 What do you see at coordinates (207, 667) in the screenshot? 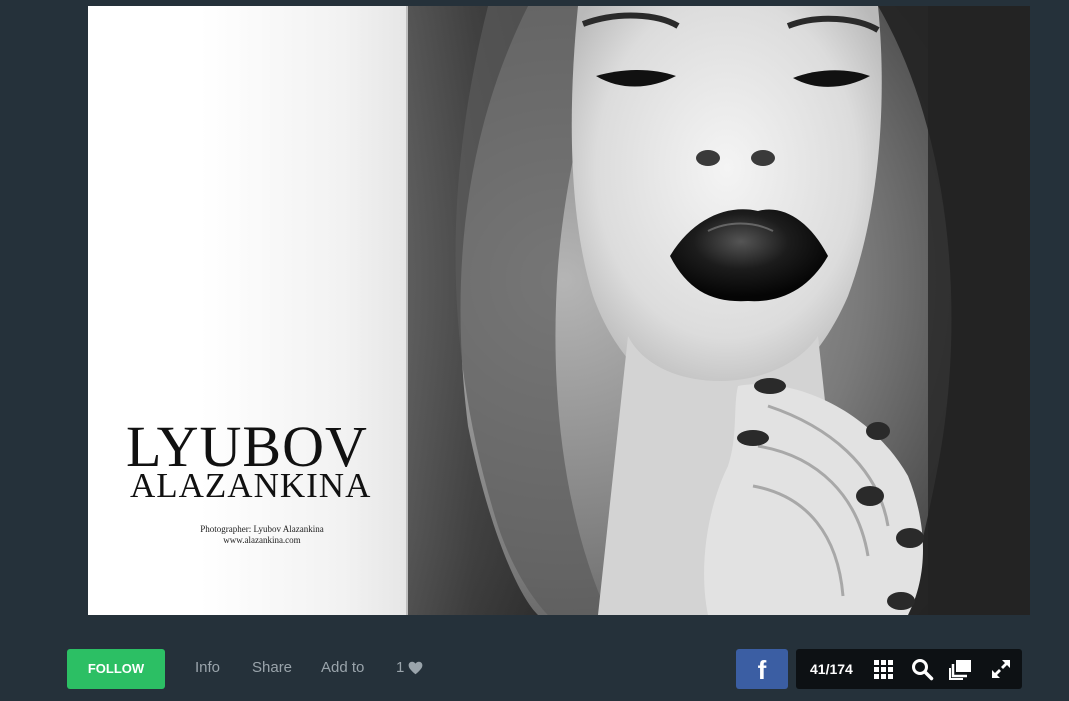
I see `info-link: Info` at bounding box center [207, 667].